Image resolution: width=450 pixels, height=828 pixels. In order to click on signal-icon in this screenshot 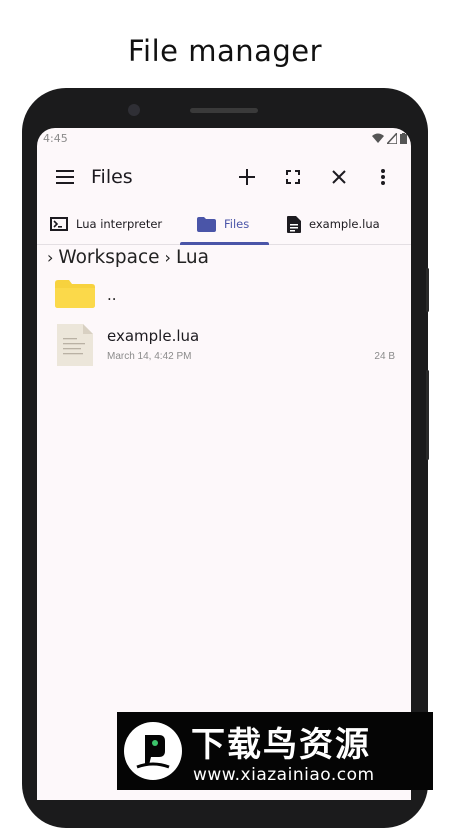, I will do `click(392, 138)`.